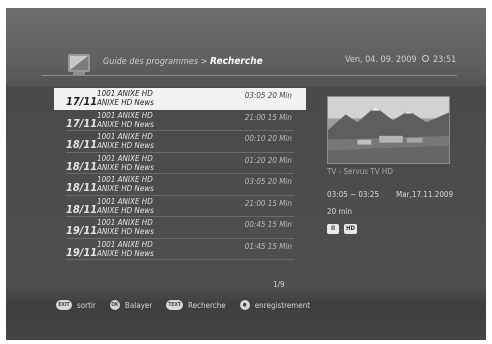  I want to click on detail-date: Mar,17.11.2009, so click(425, 194).